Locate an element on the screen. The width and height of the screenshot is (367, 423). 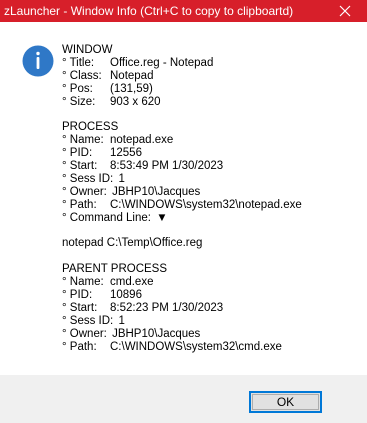
parent-path-row: ° Path: C:\WINDOWS\system32\cmd.exe is located at coordinates (172, 346).